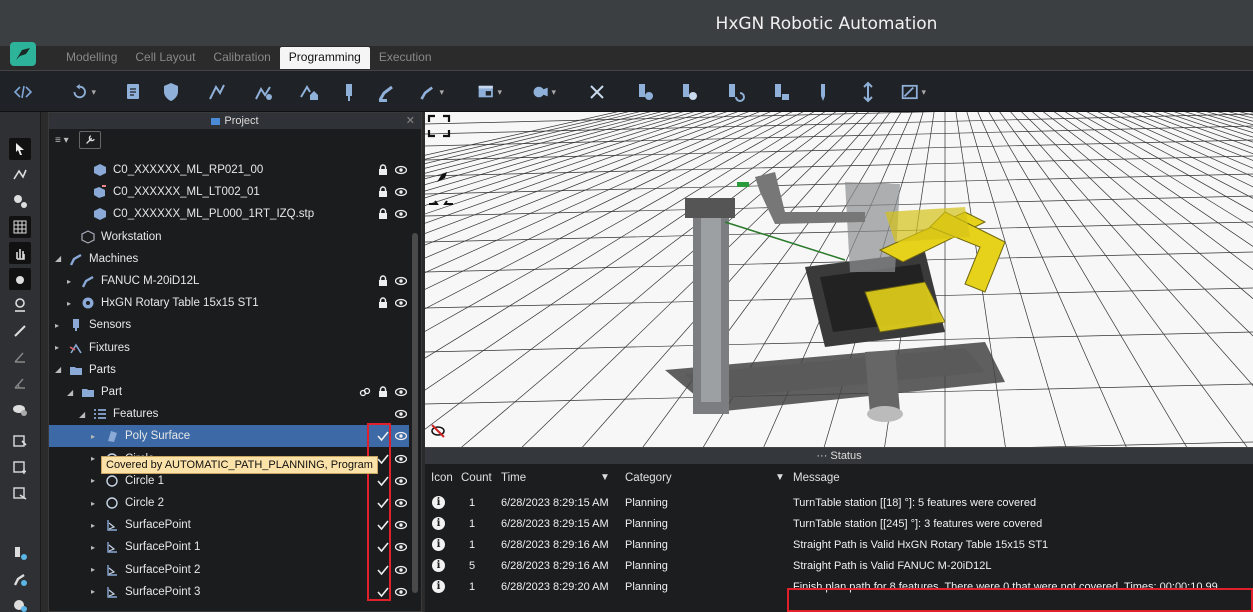  What do you see at coordinates (387, 92) in the screenshot?
I see `robot-arm-icon` at bounding box center [387, 92].